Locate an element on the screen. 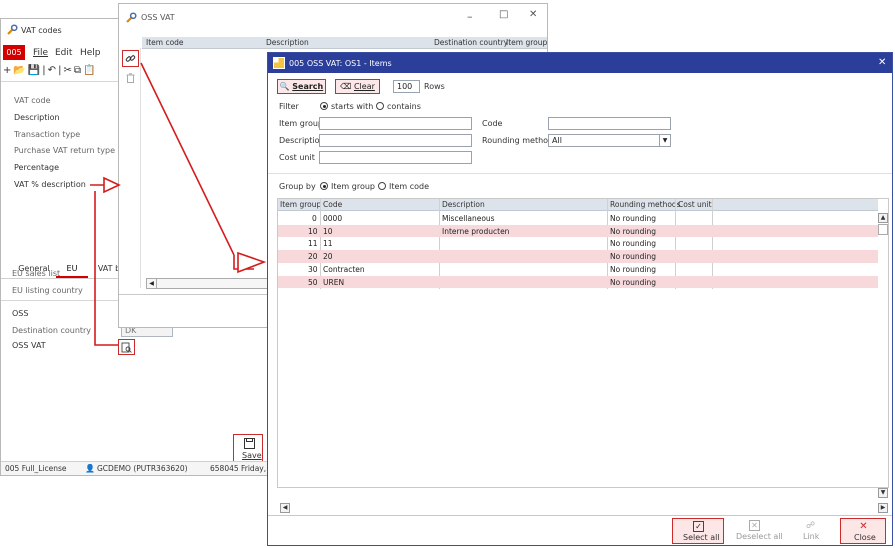 Image resolution: width=895 pixels, height=548 pixels. arrowhead-vat-percent is located at coordinates (112, 185).